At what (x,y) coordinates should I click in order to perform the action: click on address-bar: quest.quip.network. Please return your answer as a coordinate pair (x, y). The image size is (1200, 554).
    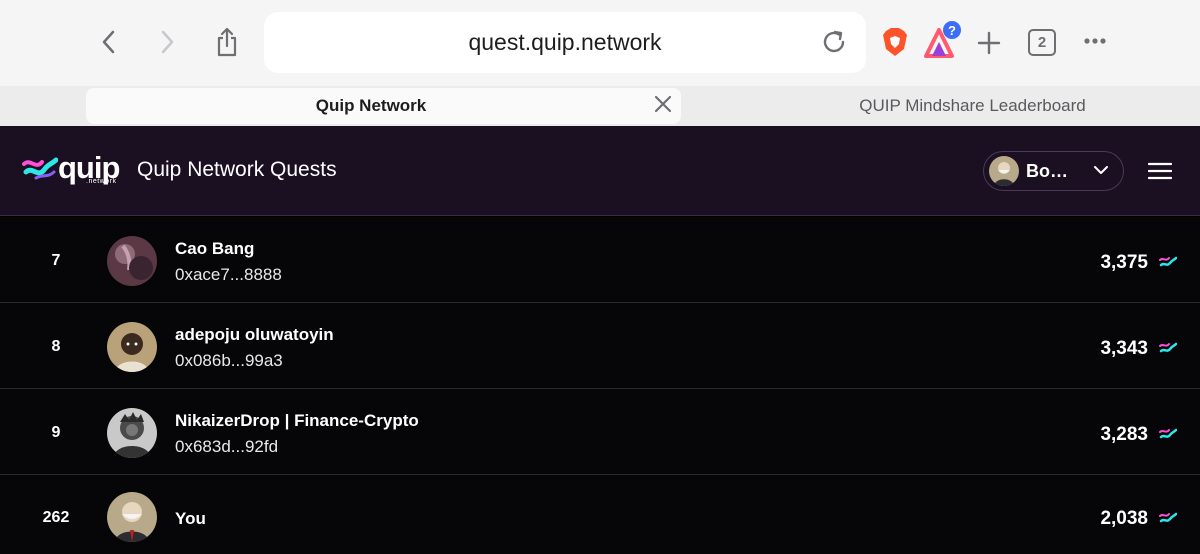
    Looking at the image, I should click on (565, 42).